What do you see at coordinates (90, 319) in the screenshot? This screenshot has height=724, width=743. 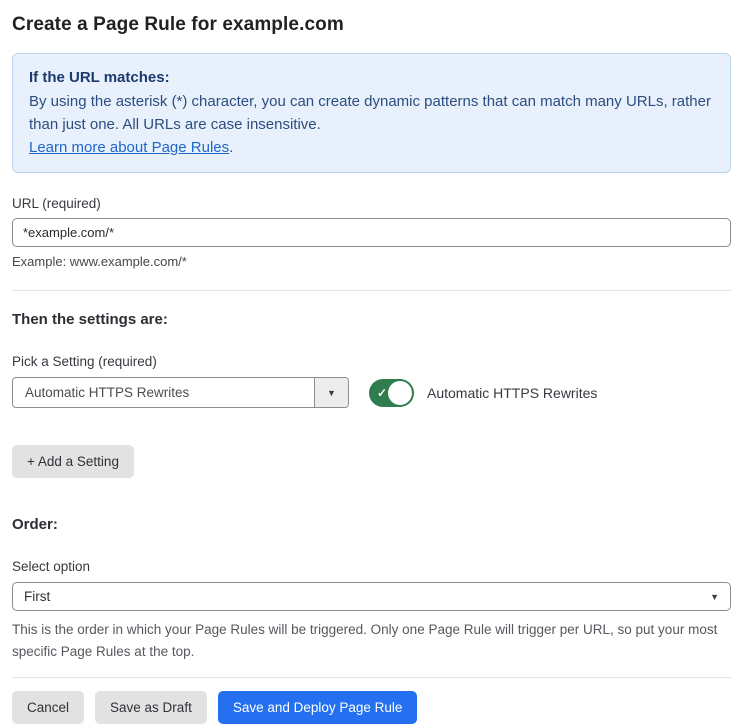 I see `settings-section-heading: Then the settings are:` at bounding box center [90, 319].